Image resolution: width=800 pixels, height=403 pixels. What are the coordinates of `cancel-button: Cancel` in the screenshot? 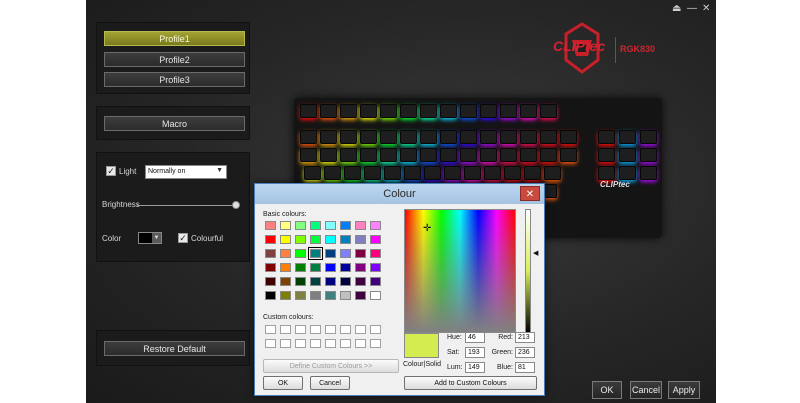 It's located at (646, 390).